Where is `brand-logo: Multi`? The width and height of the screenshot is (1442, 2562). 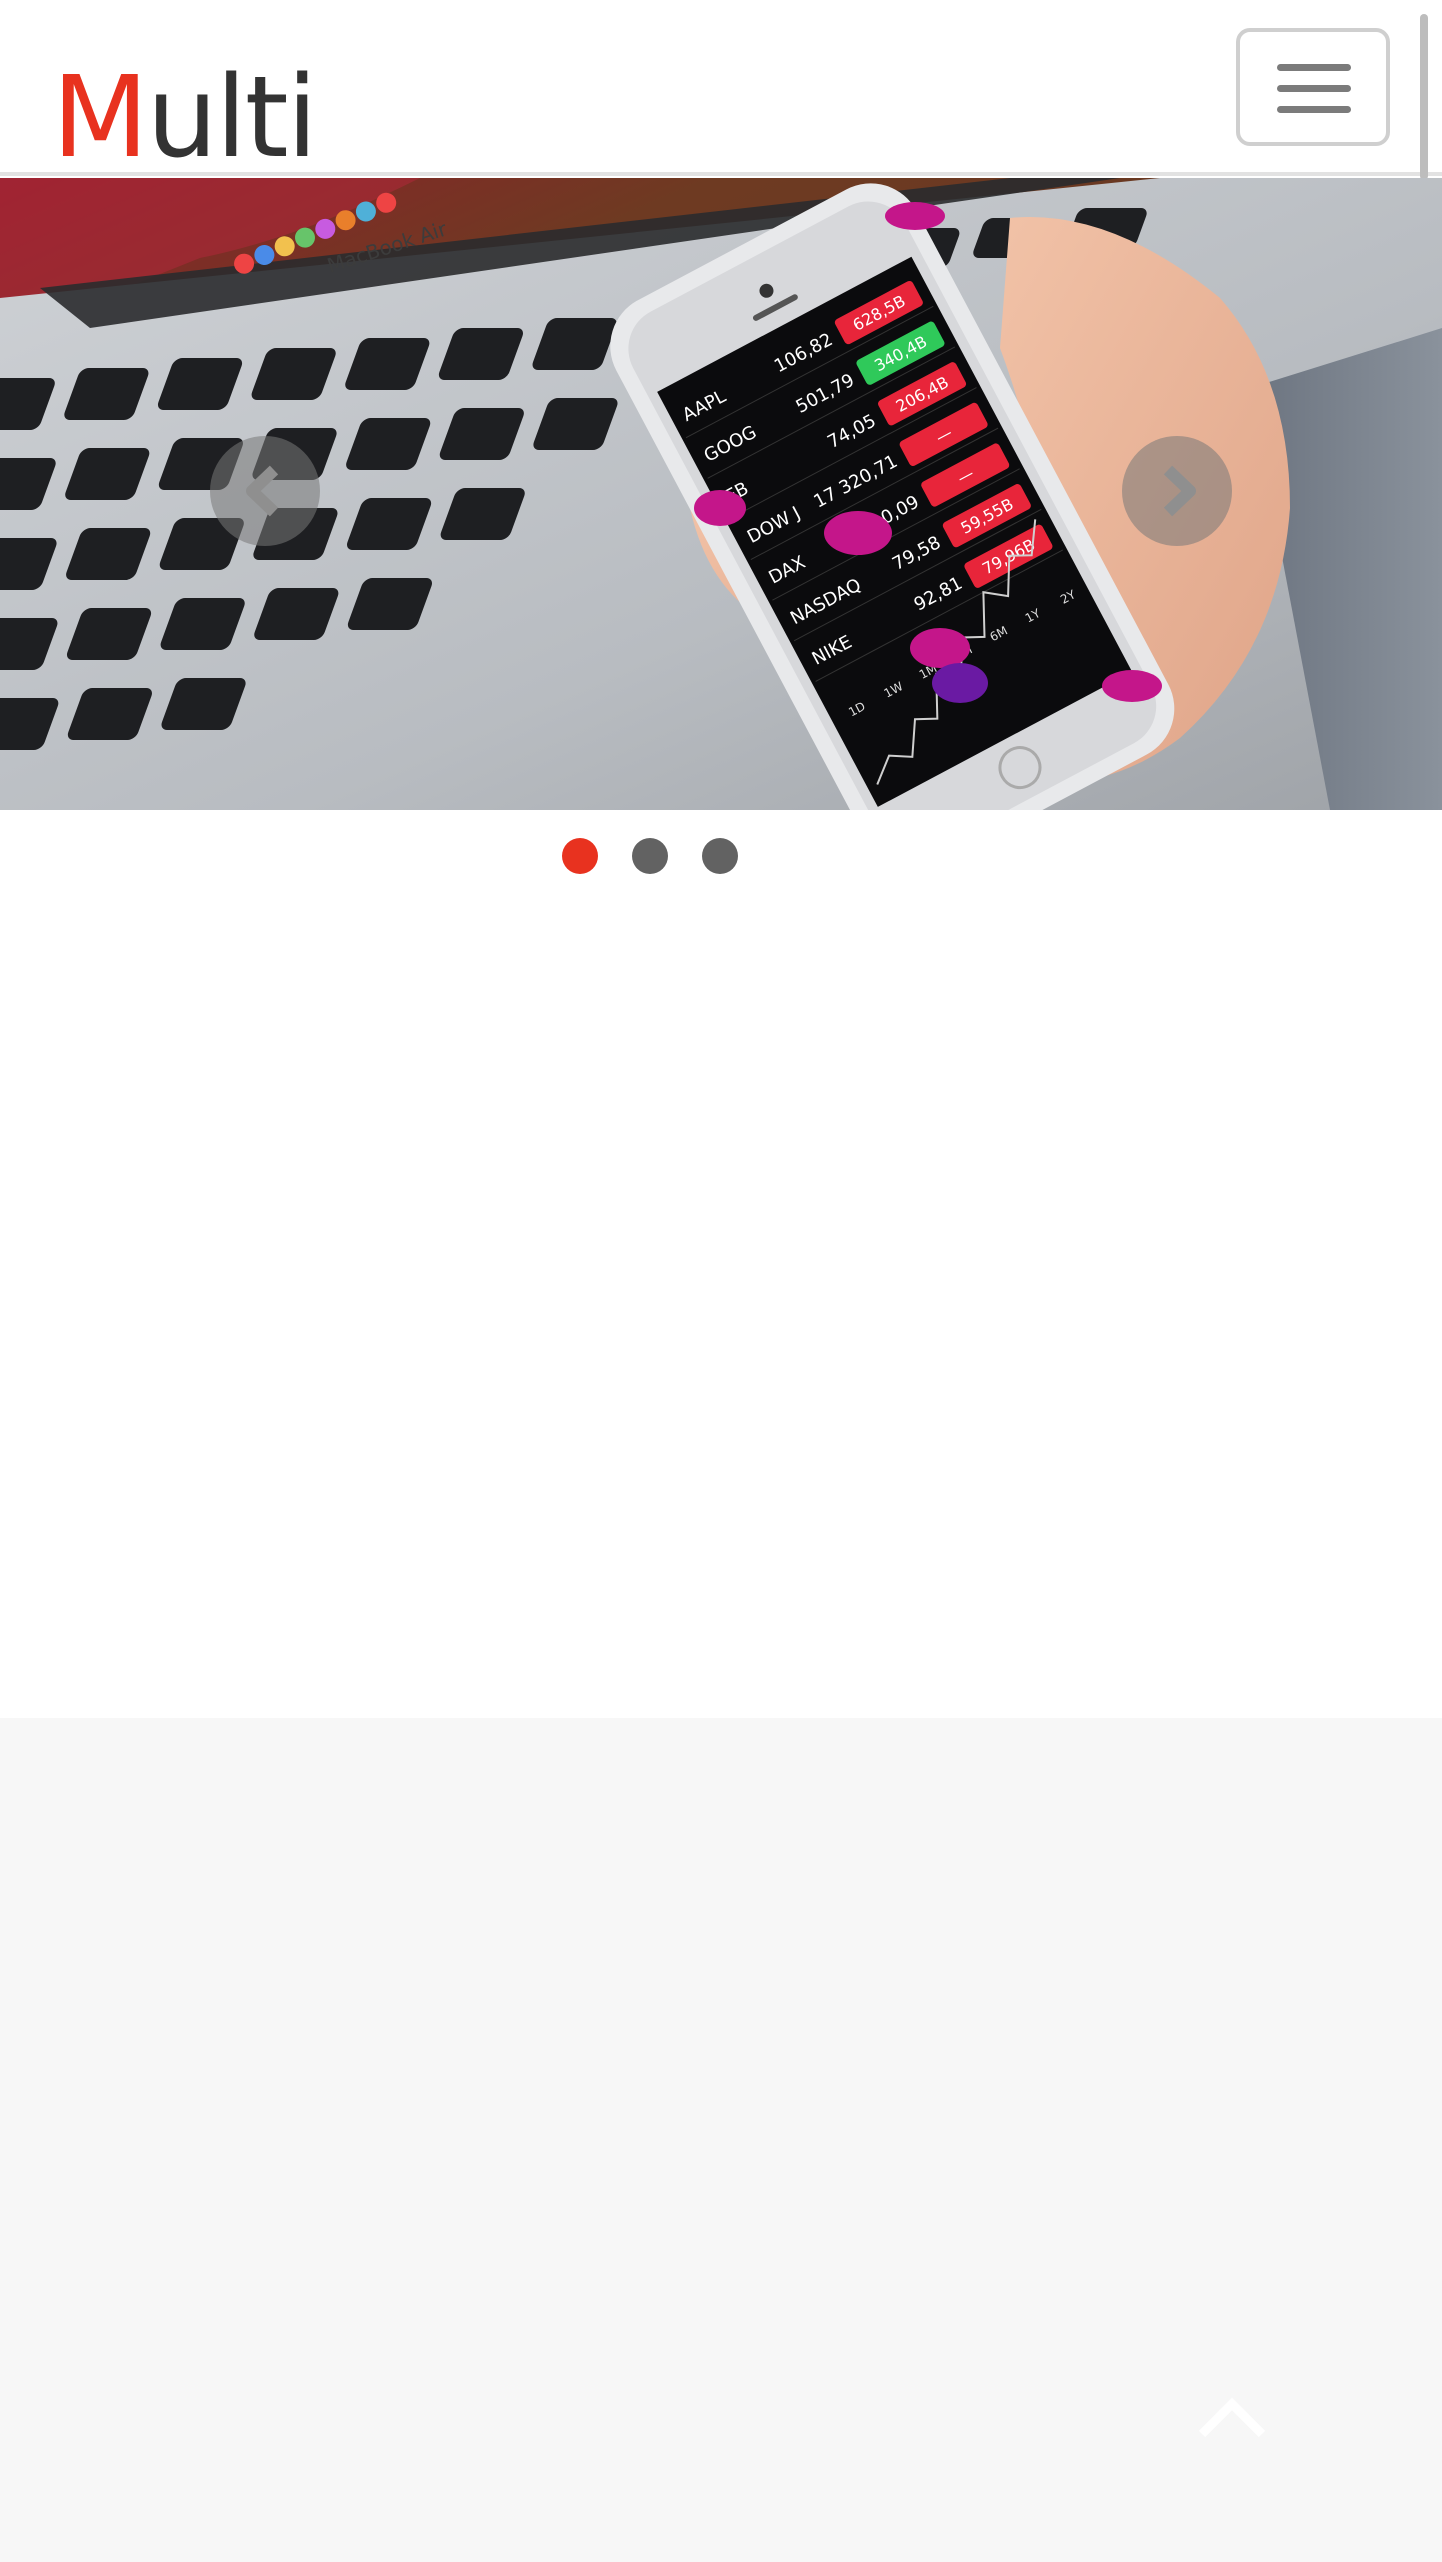
brand-logo: Multi is located at coordinates (185, 118).